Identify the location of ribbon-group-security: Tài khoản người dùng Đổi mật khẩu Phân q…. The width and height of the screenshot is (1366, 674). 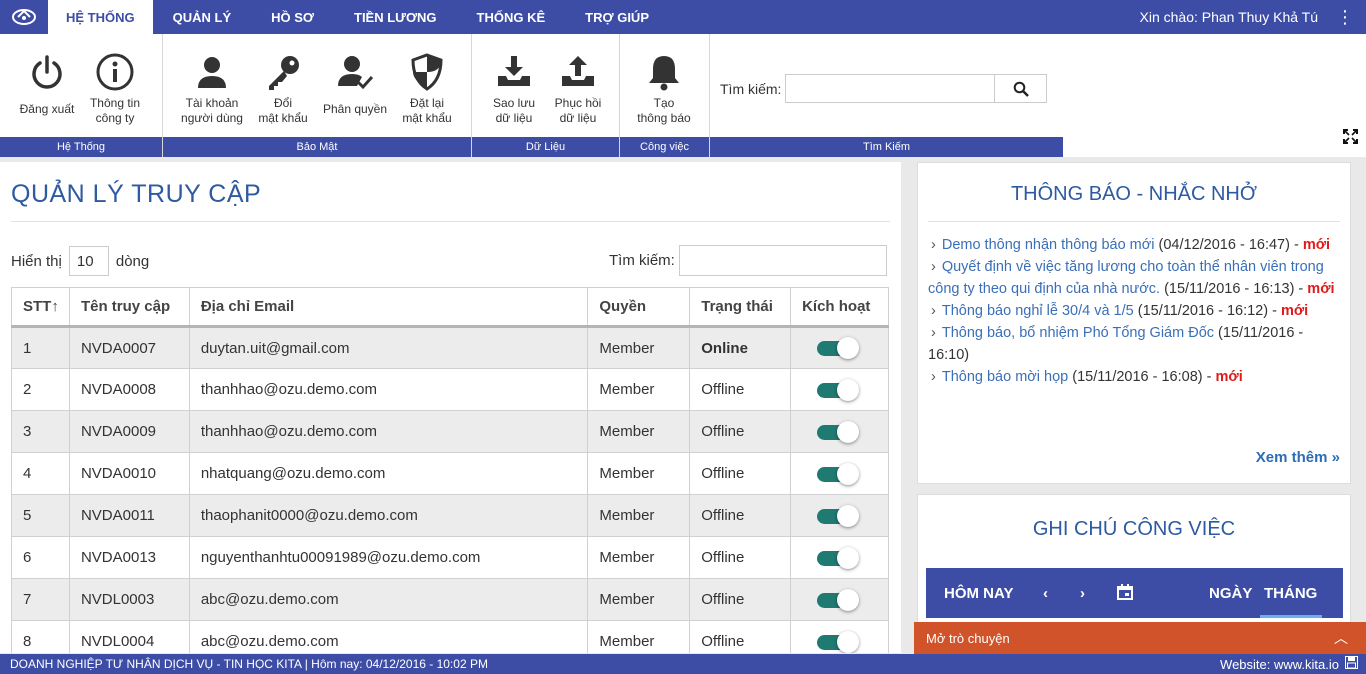
(317, 95).